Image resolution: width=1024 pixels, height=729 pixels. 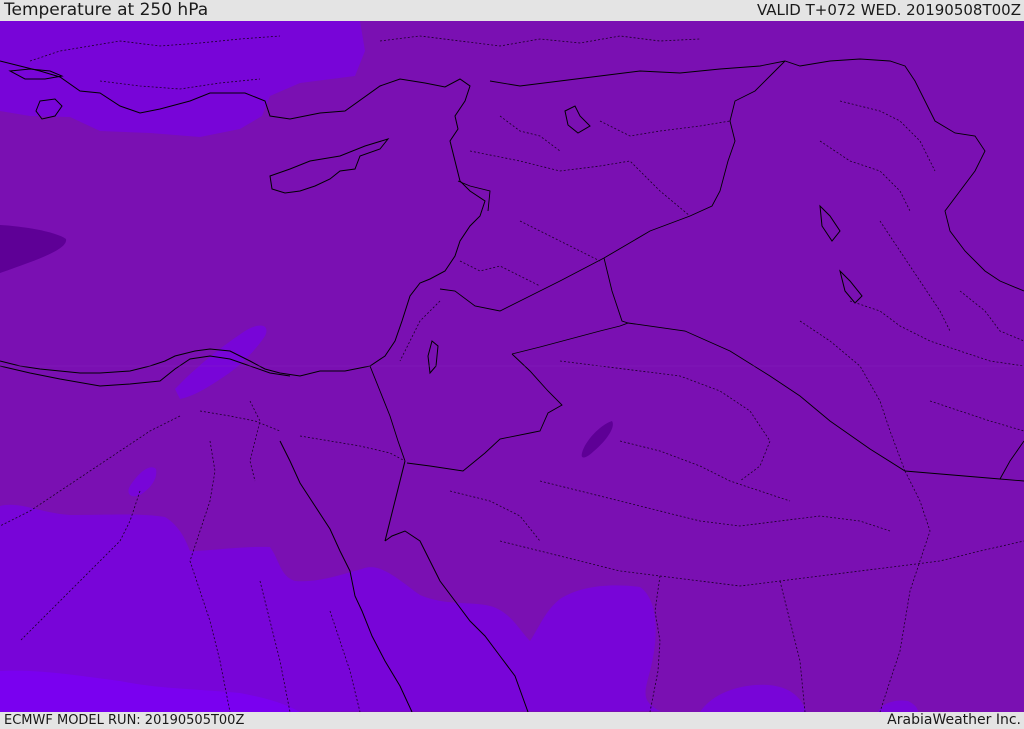 I want to click on credit-label: ArabiaWeather Inc., so click(x=954, y=720).